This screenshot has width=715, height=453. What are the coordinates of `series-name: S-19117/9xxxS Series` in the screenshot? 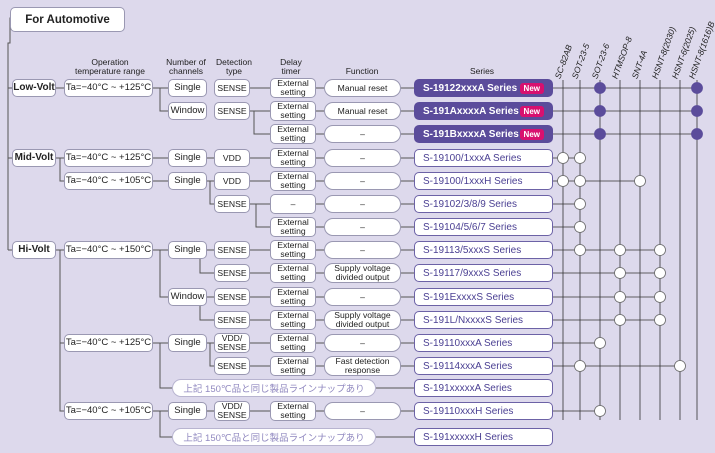 It's located at (472, 273).